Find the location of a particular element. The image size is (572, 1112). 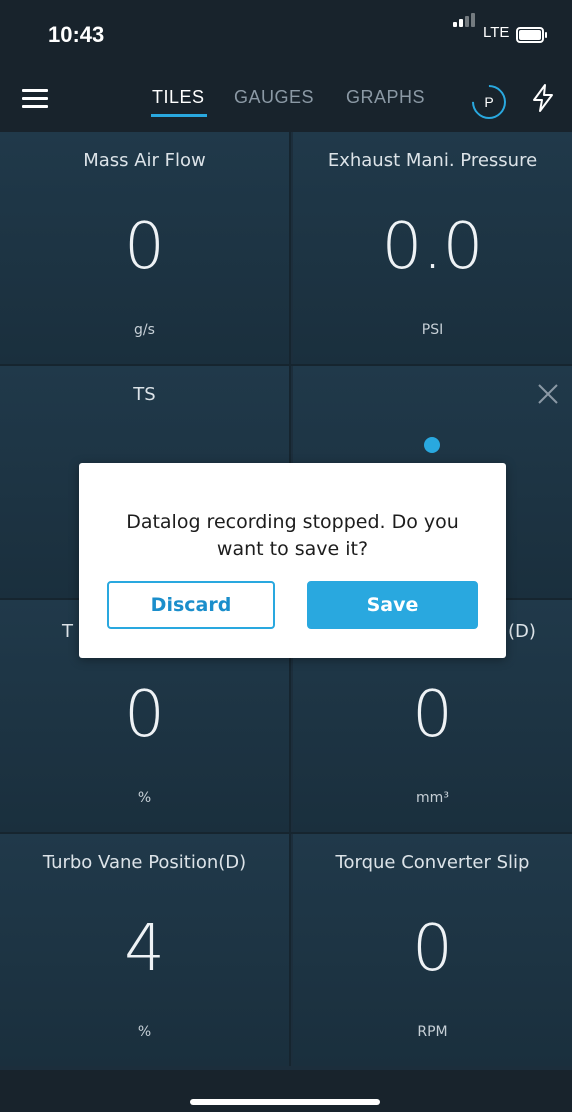

discard-button: Discard is located at coordinates (191, 605).